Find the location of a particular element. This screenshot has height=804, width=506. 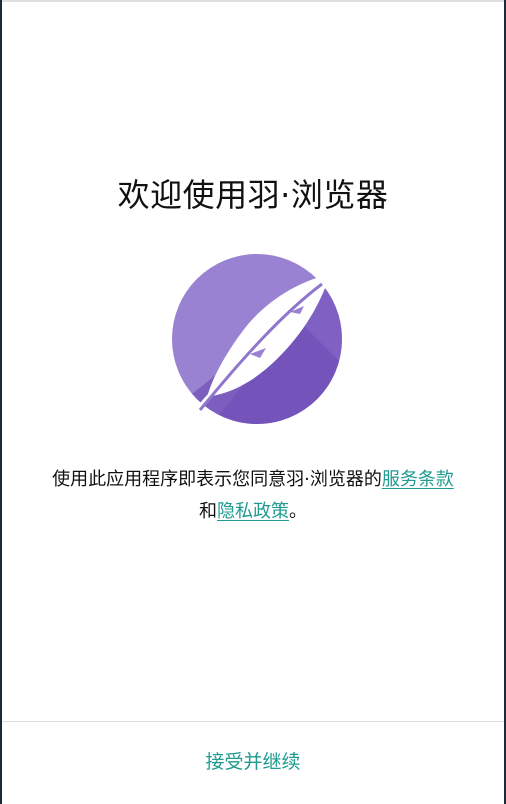

feather-icon is located at coordinates (257, 339).